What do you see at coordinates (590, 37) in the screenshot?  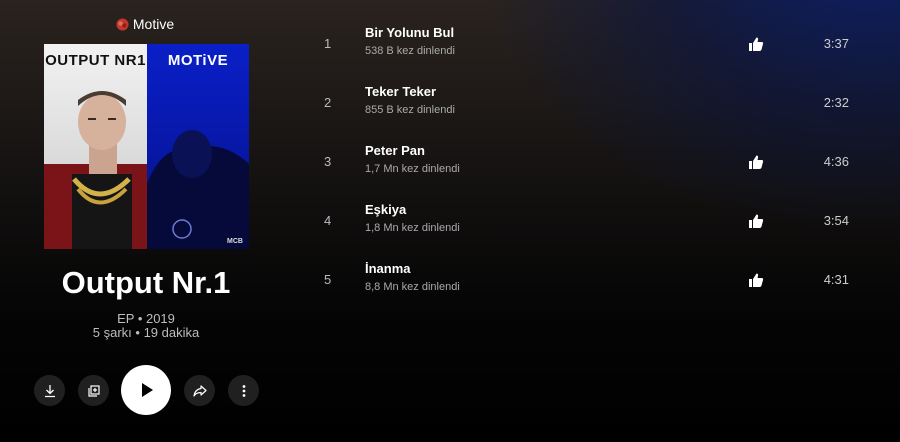 I see `track-row: 1 Bir Yolunu Bul 538 B kez dinlendi 3:37` at bounding box center [590, 37].